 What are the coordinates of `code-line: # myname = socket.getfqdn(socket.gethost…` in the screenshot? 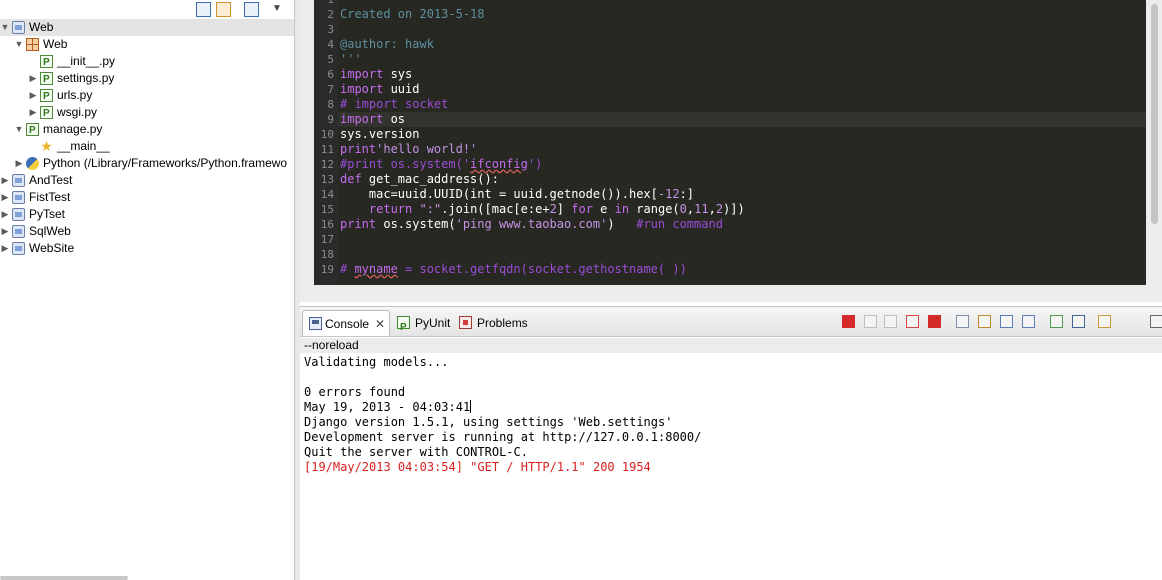 It's located at (512, 269).